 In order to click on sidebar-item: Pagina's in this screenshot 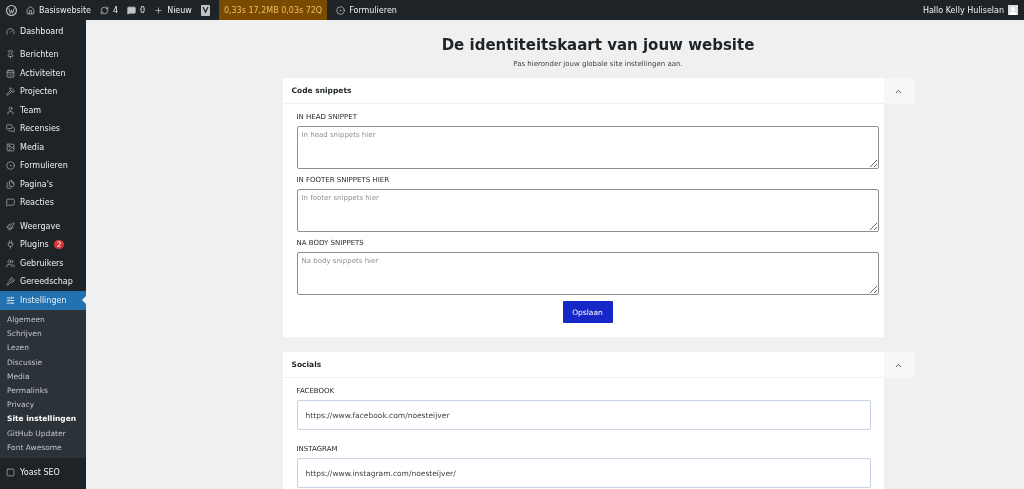, I will do `click(43, 184)`.